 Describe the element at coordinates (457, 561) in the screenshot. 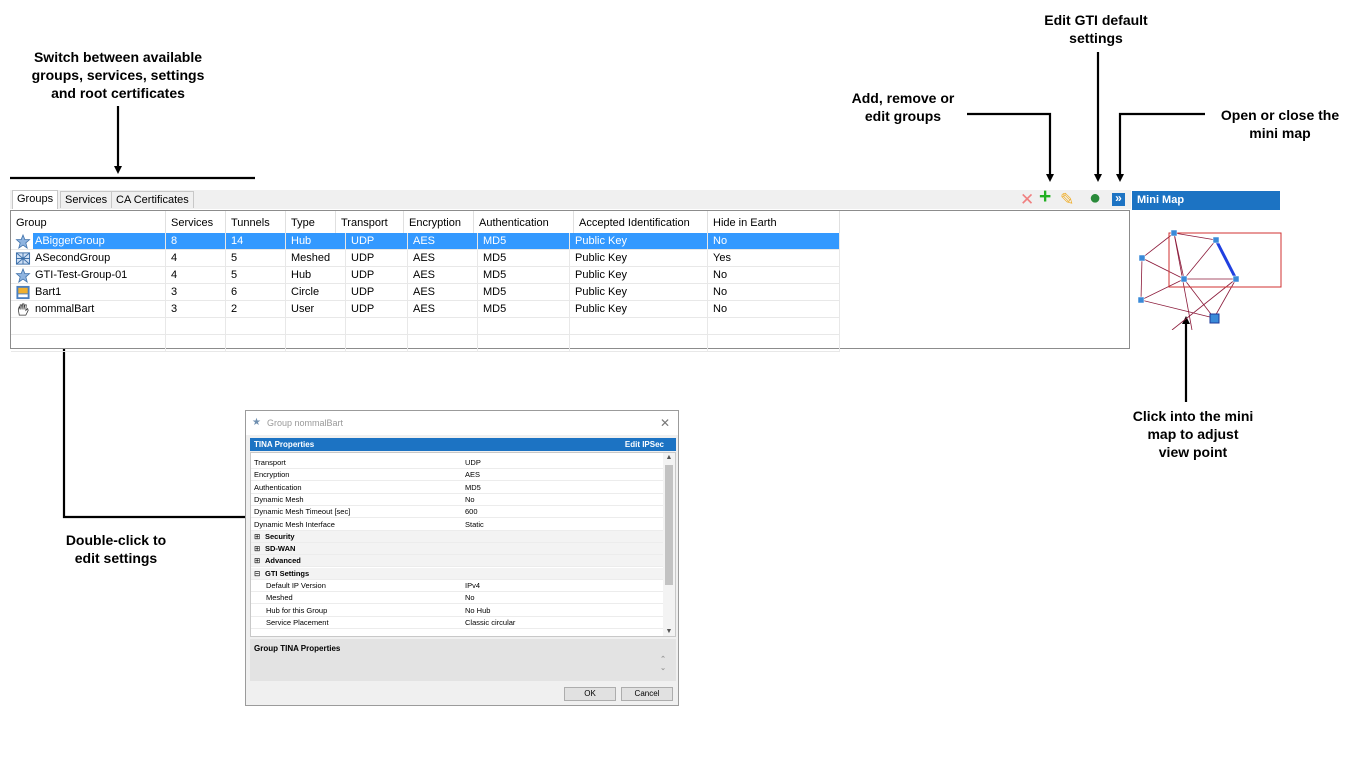

I see `property-category: ⊞ Advanced` at that location.